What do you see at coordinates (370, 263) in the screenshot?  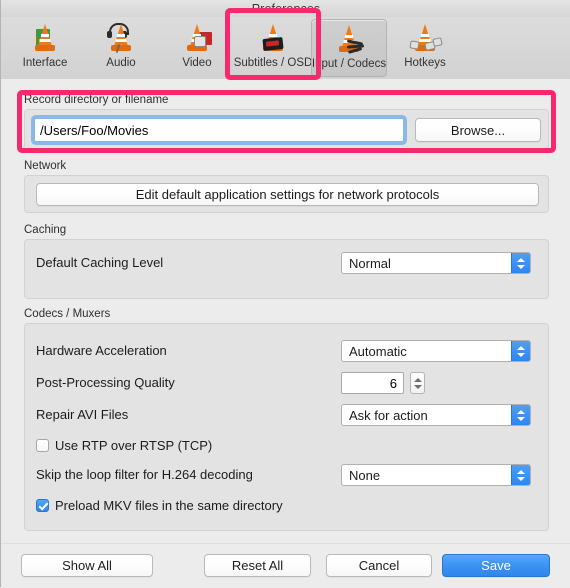 I see `default-caching-level-value: Normal` at bounding box center [370, 263].